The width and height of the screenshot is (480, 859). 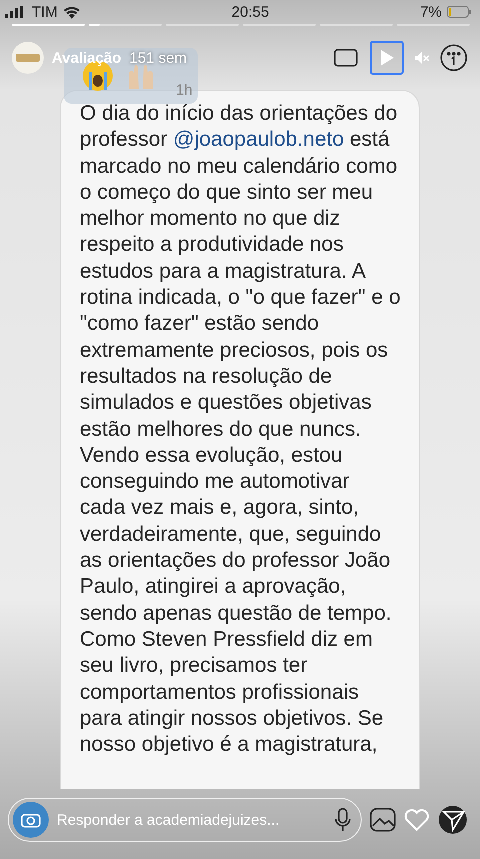 I want to click on camera-icon, so click(x=31, y=820).